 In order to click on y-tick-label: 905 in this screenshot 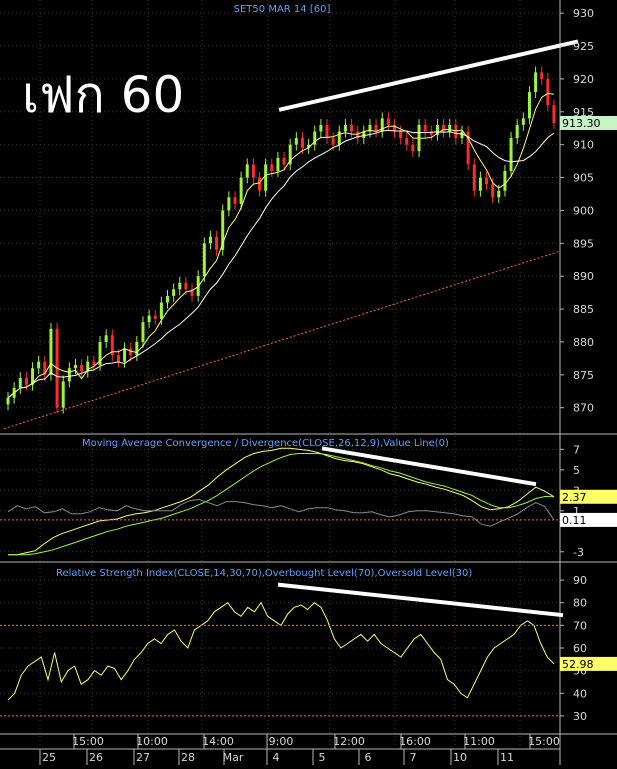, I will do `click(583, 178)`.